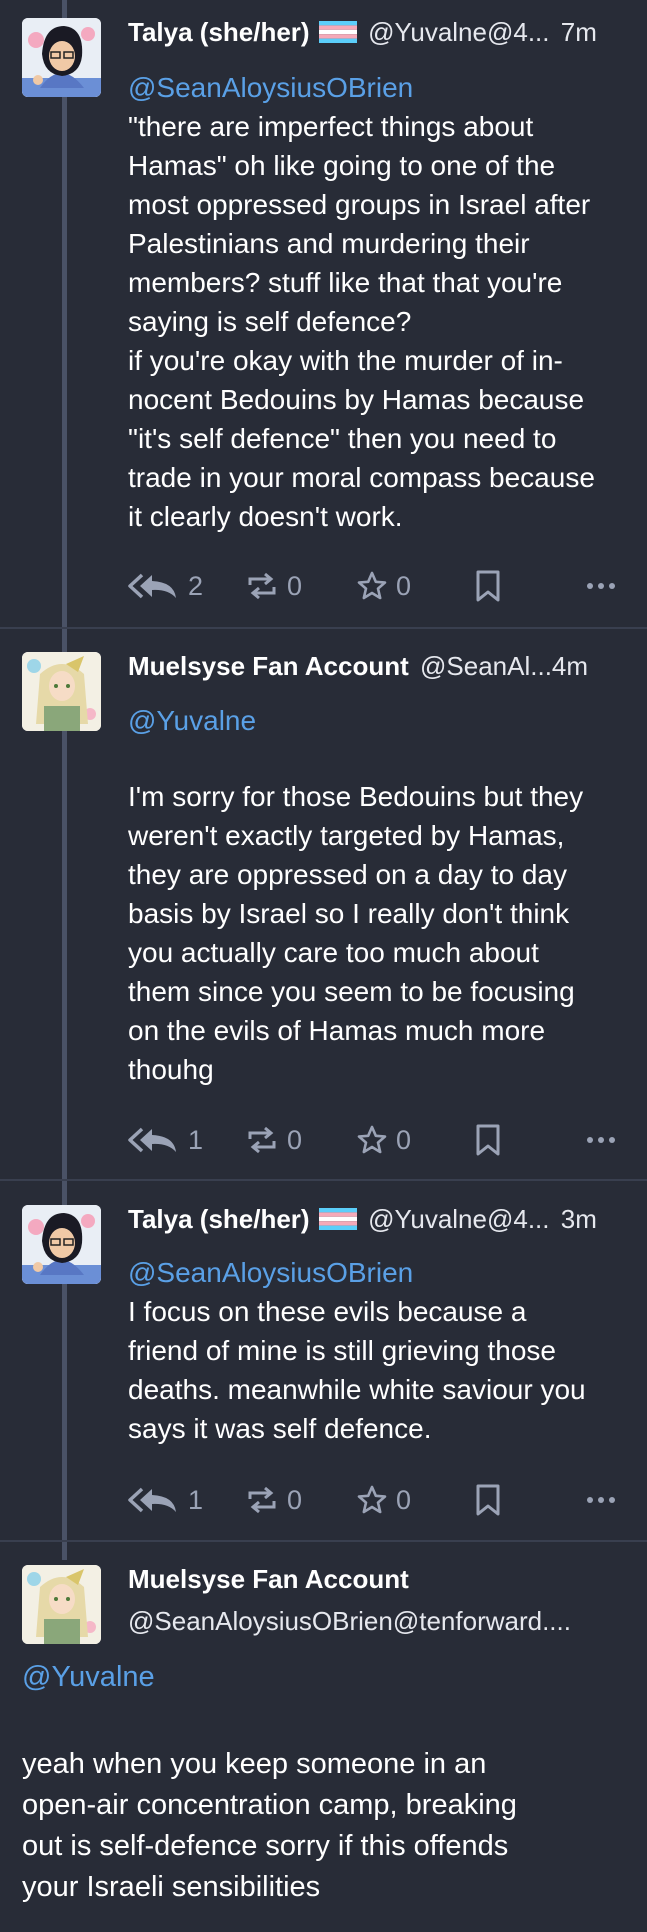 This screenshot has width=647, height=1932. I want to click on timestamp: 7m, so click(579, 32).